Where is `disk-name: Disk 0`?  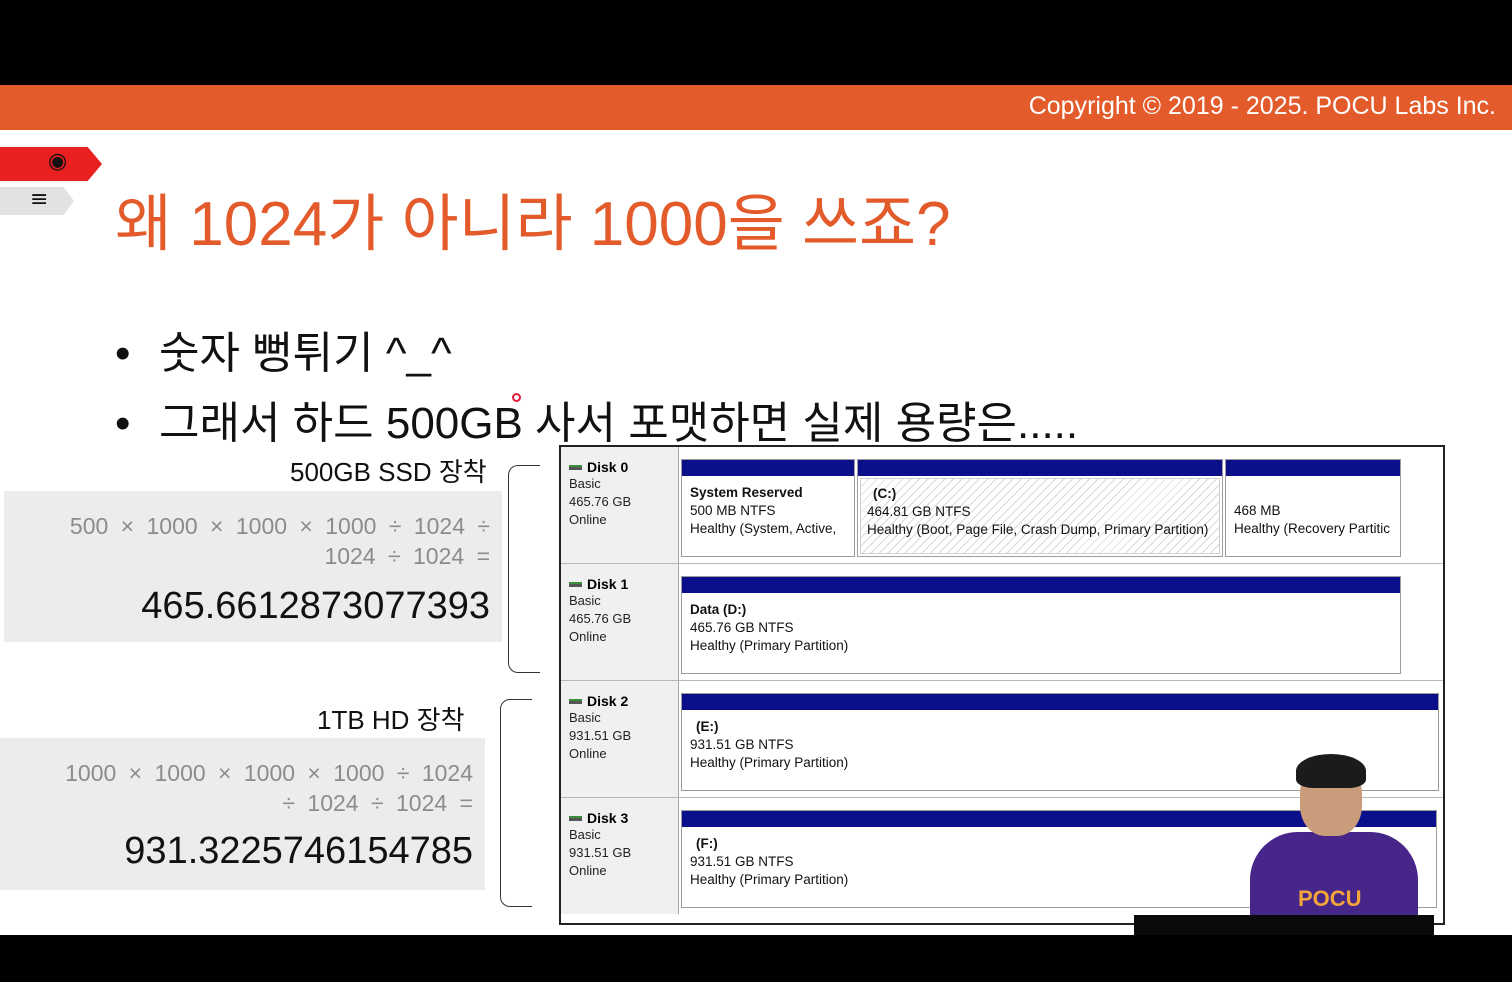
disk-name: Disk 0 is located at coordinates (608, 467).